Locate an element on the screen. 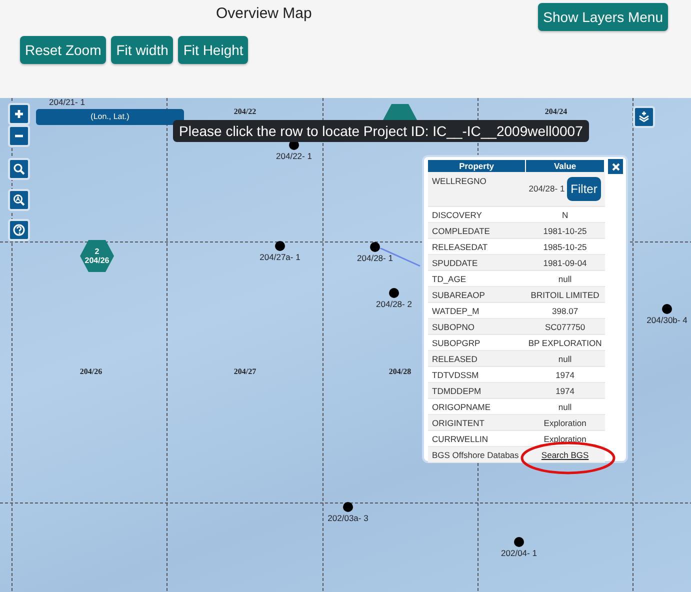 Image resolution: width=691 pixels, height=592 pixels. property-cell: COMPLEDATE is located at coordinates (477, 230).